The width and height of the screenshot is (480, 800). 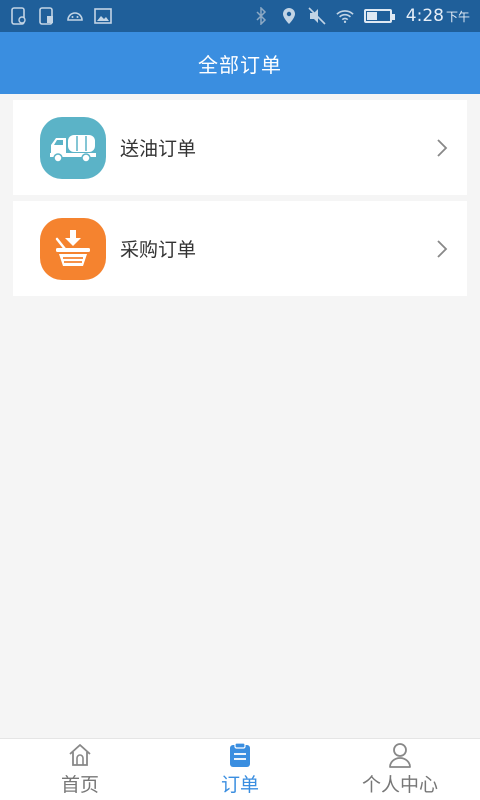 What do you see at coordinates (80, 769) in the screenshot?
I see `nav-home: 首页` at bounding box center [80, 769].